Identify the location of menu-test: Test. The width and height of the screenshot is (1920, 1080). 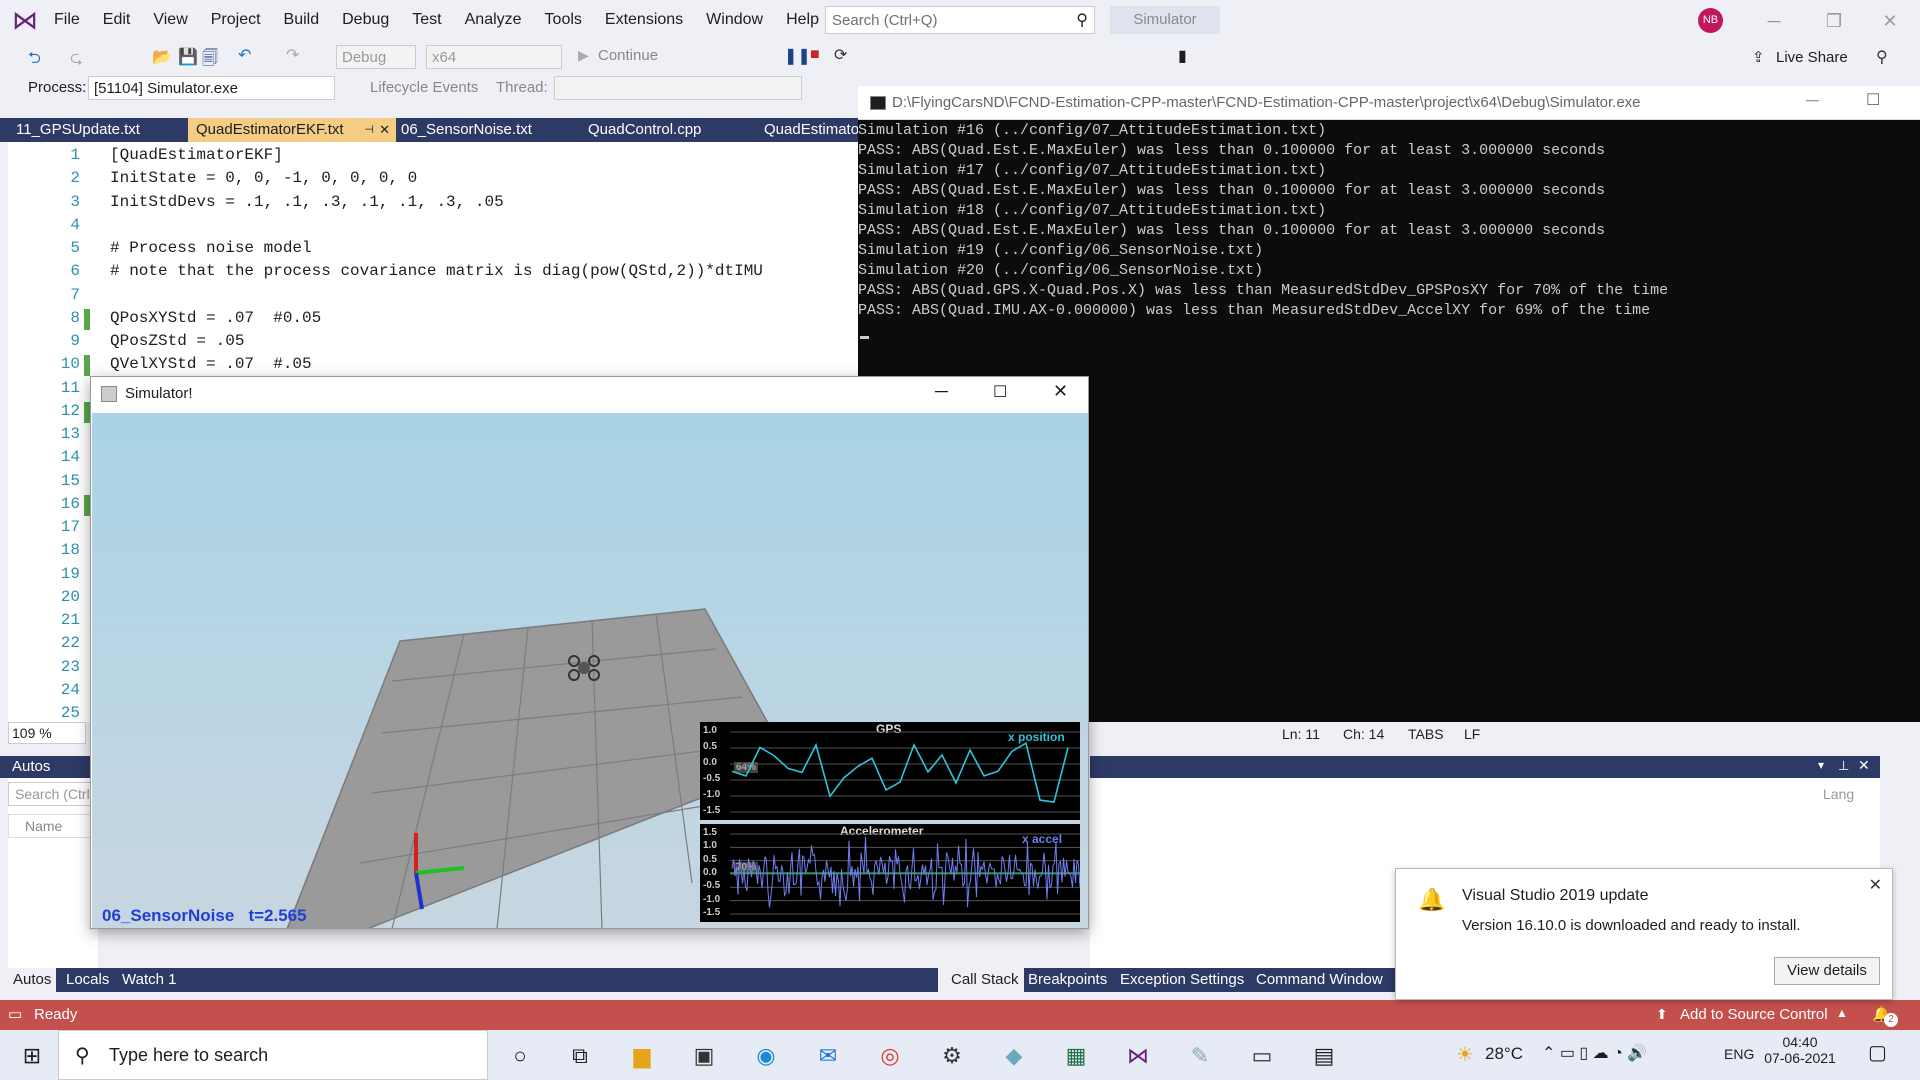
(426, 20).